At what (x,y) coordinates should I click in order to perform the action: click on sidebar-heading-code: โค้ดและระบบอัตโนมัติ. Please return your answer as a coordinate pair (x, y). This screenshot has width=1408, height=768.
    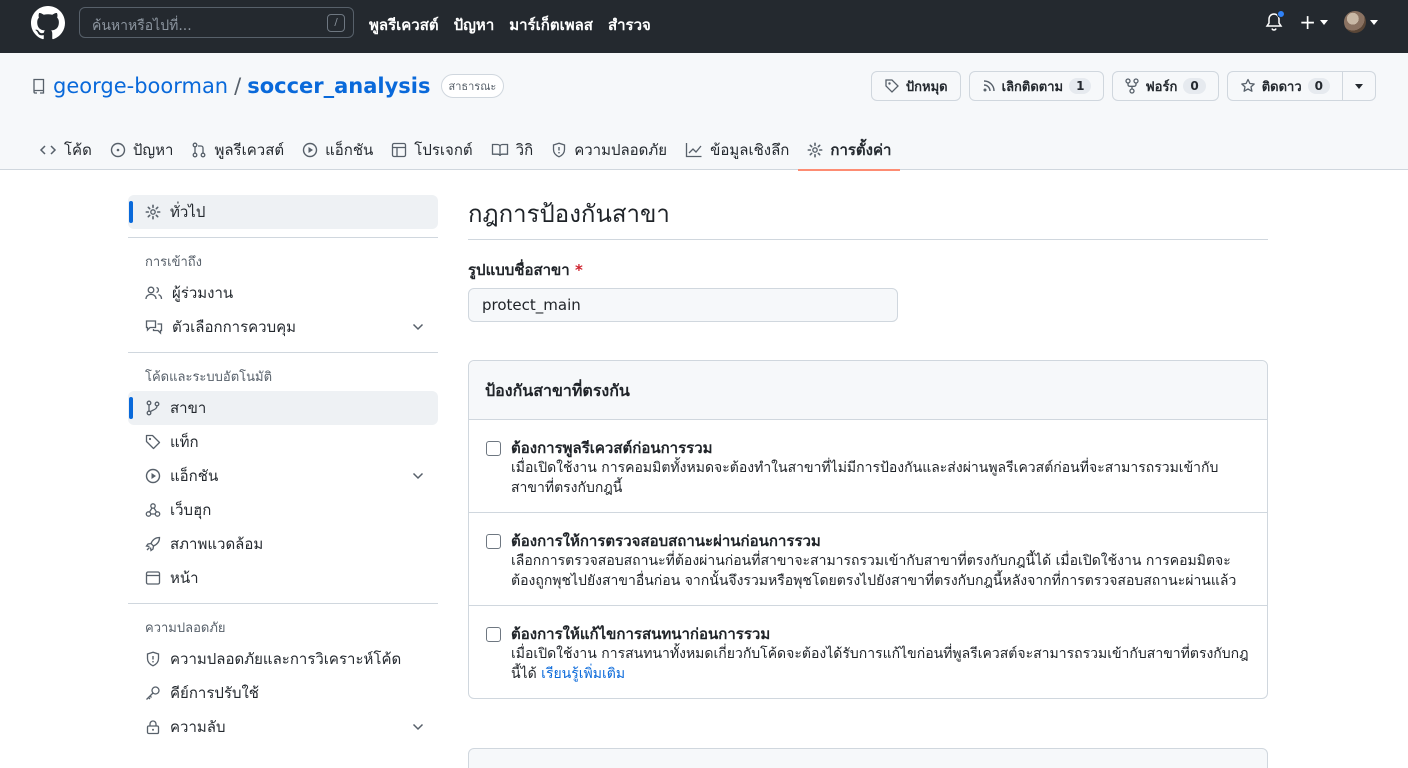
    Looking at the image, I should click on (209, 377).